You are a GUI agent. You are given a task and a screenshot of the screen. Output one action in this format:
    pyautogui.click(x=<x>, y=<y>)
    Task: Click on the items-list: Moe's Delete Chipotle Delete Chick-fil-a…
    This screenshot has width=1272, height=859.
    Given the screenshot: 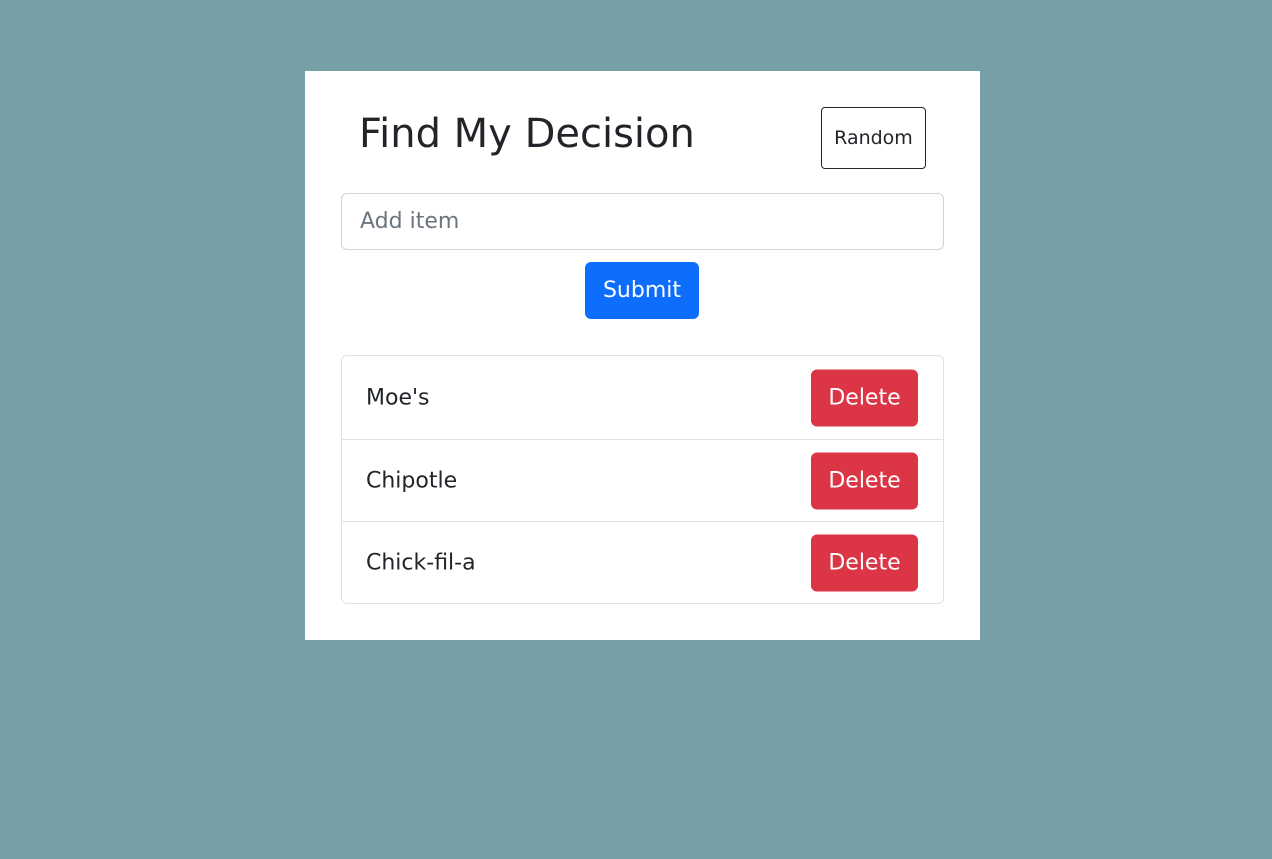 What is the action you would take?
    pyautogui.click(x=642, y=479)
    